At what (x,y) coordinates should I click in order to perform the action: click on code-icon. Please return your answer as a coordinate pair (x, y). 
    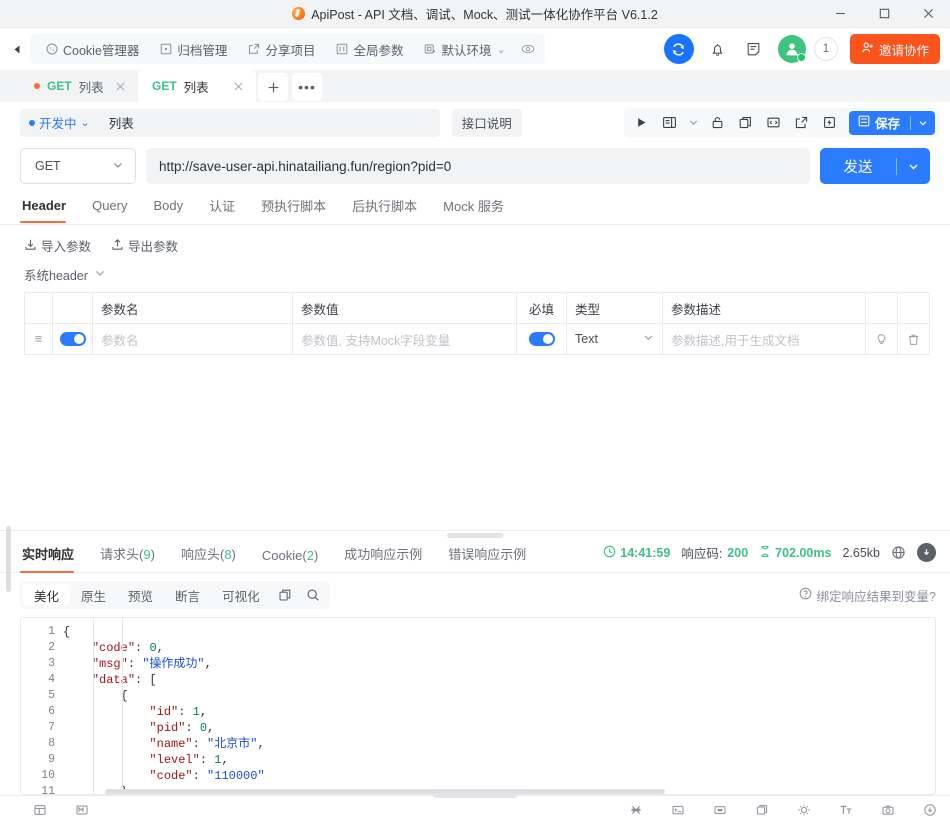
    Looking at the image, I should click on (774, 123).